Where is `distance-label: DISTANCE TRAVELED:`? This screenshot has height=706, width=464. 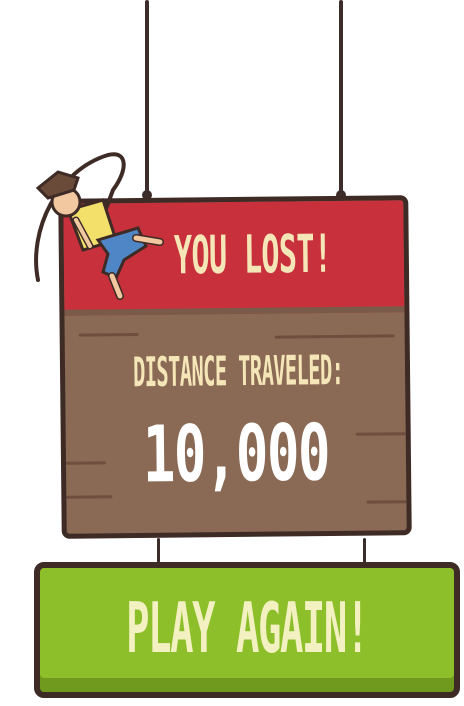
distance-label: DISTANCE TRAVELED: is located at coordinates (238, 372).